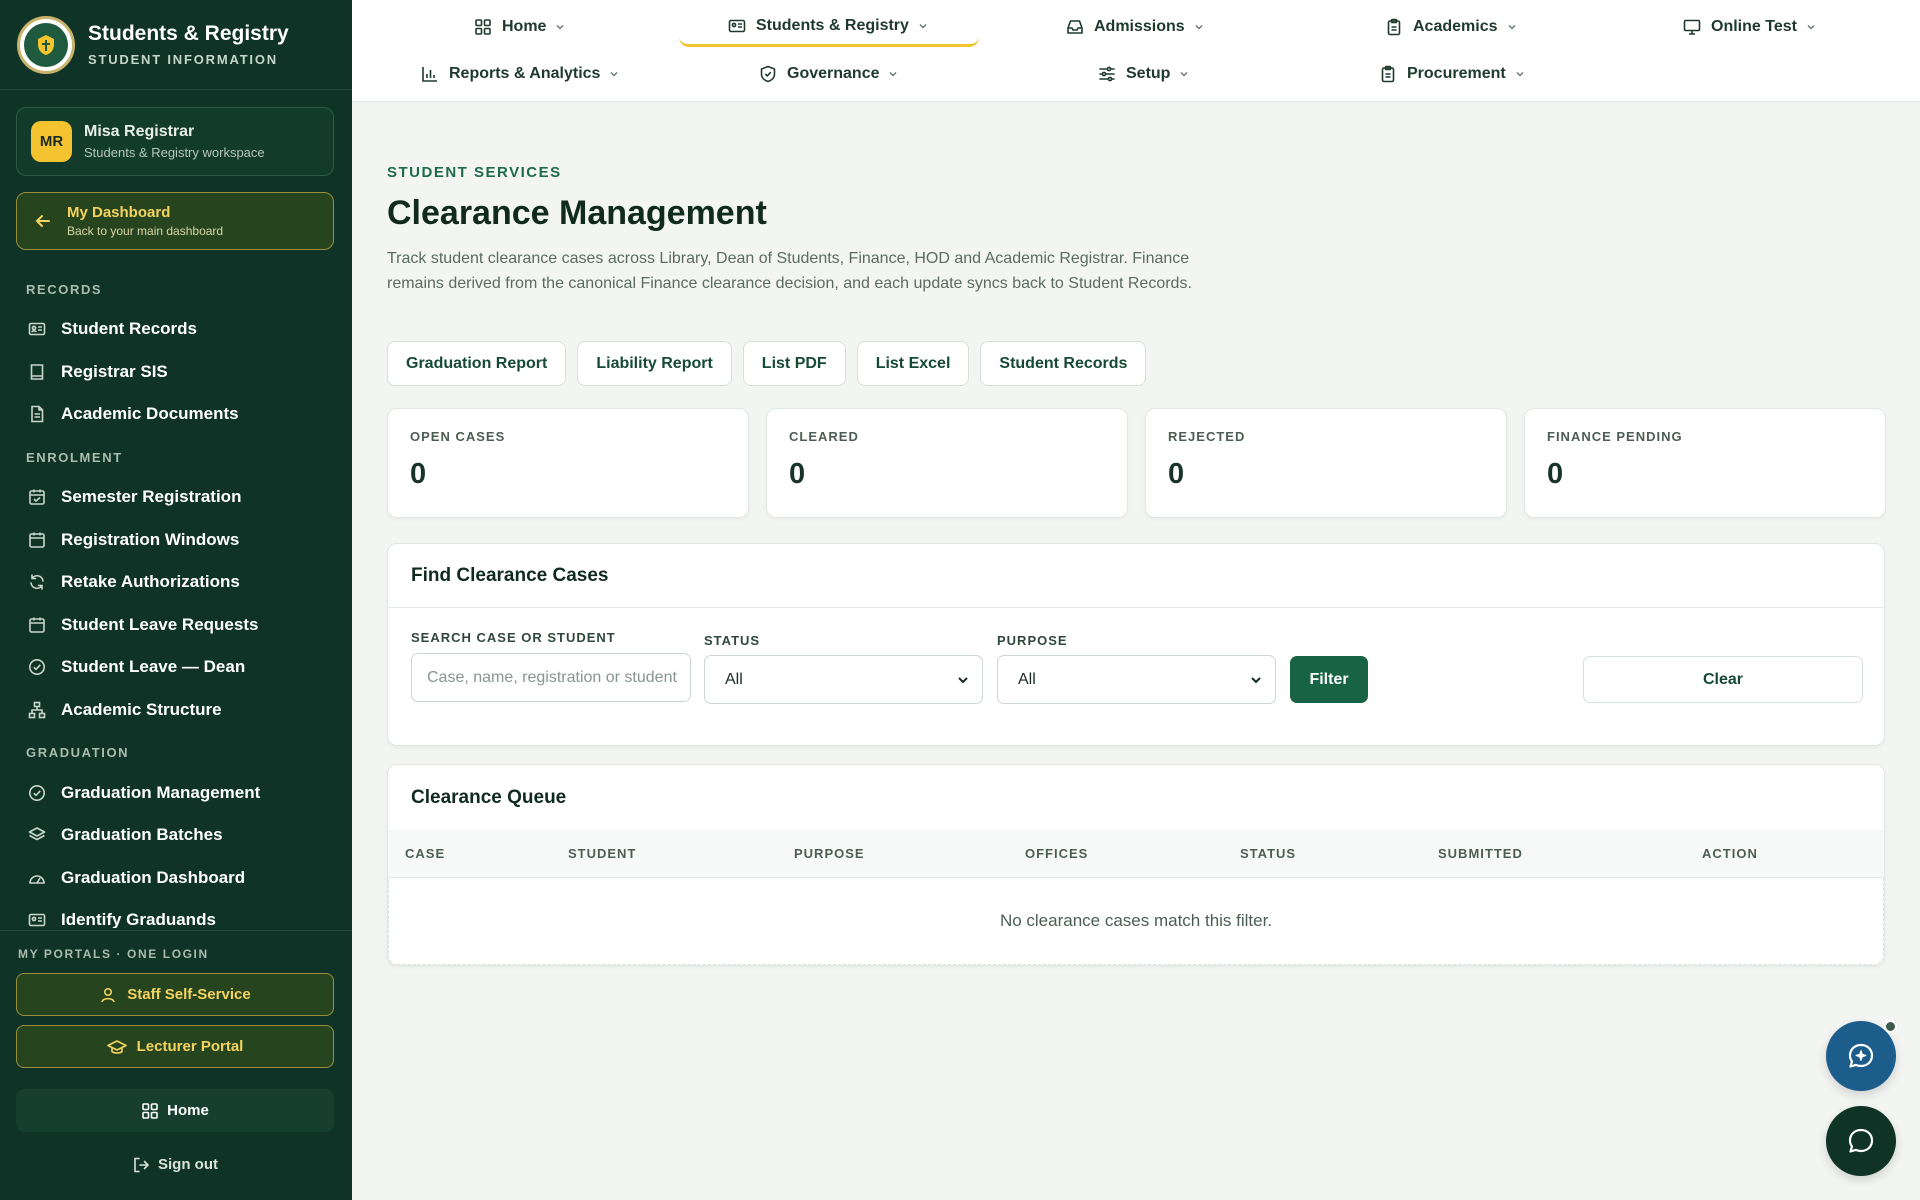 The width and height of the screenshot is (1920, 1200). I want to click on sidebar-item-student-leave-requests: Student Leave Requests, so click(176, 625).